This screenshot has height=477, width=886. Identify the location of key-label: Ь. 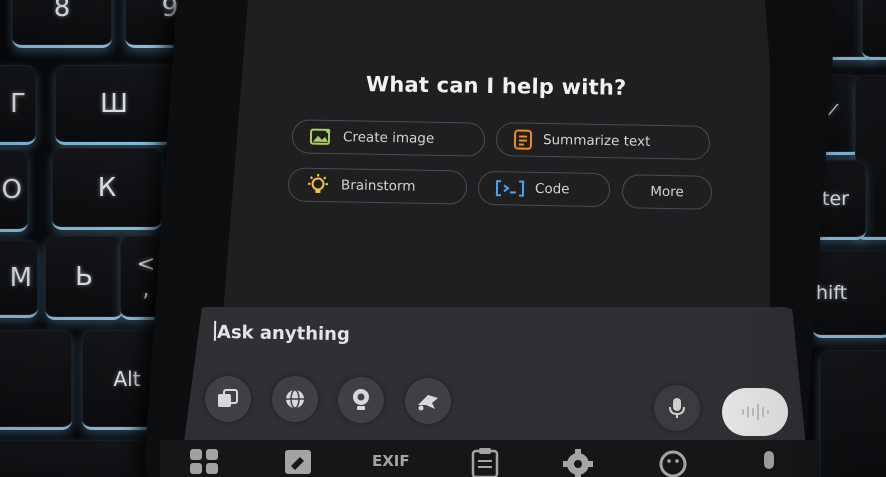
(84, 276).